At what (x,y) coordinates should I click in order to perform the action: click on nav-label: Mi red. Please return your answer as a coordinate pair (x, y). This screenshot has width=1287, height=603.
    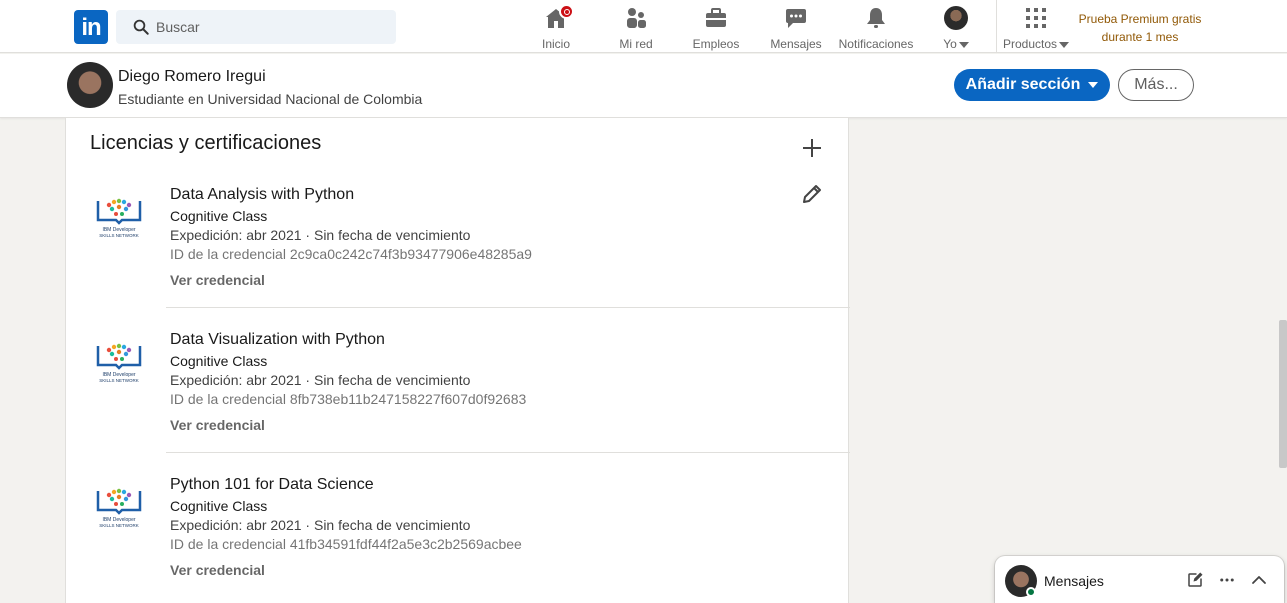
    Looking at the image, I should click on (636, 44).